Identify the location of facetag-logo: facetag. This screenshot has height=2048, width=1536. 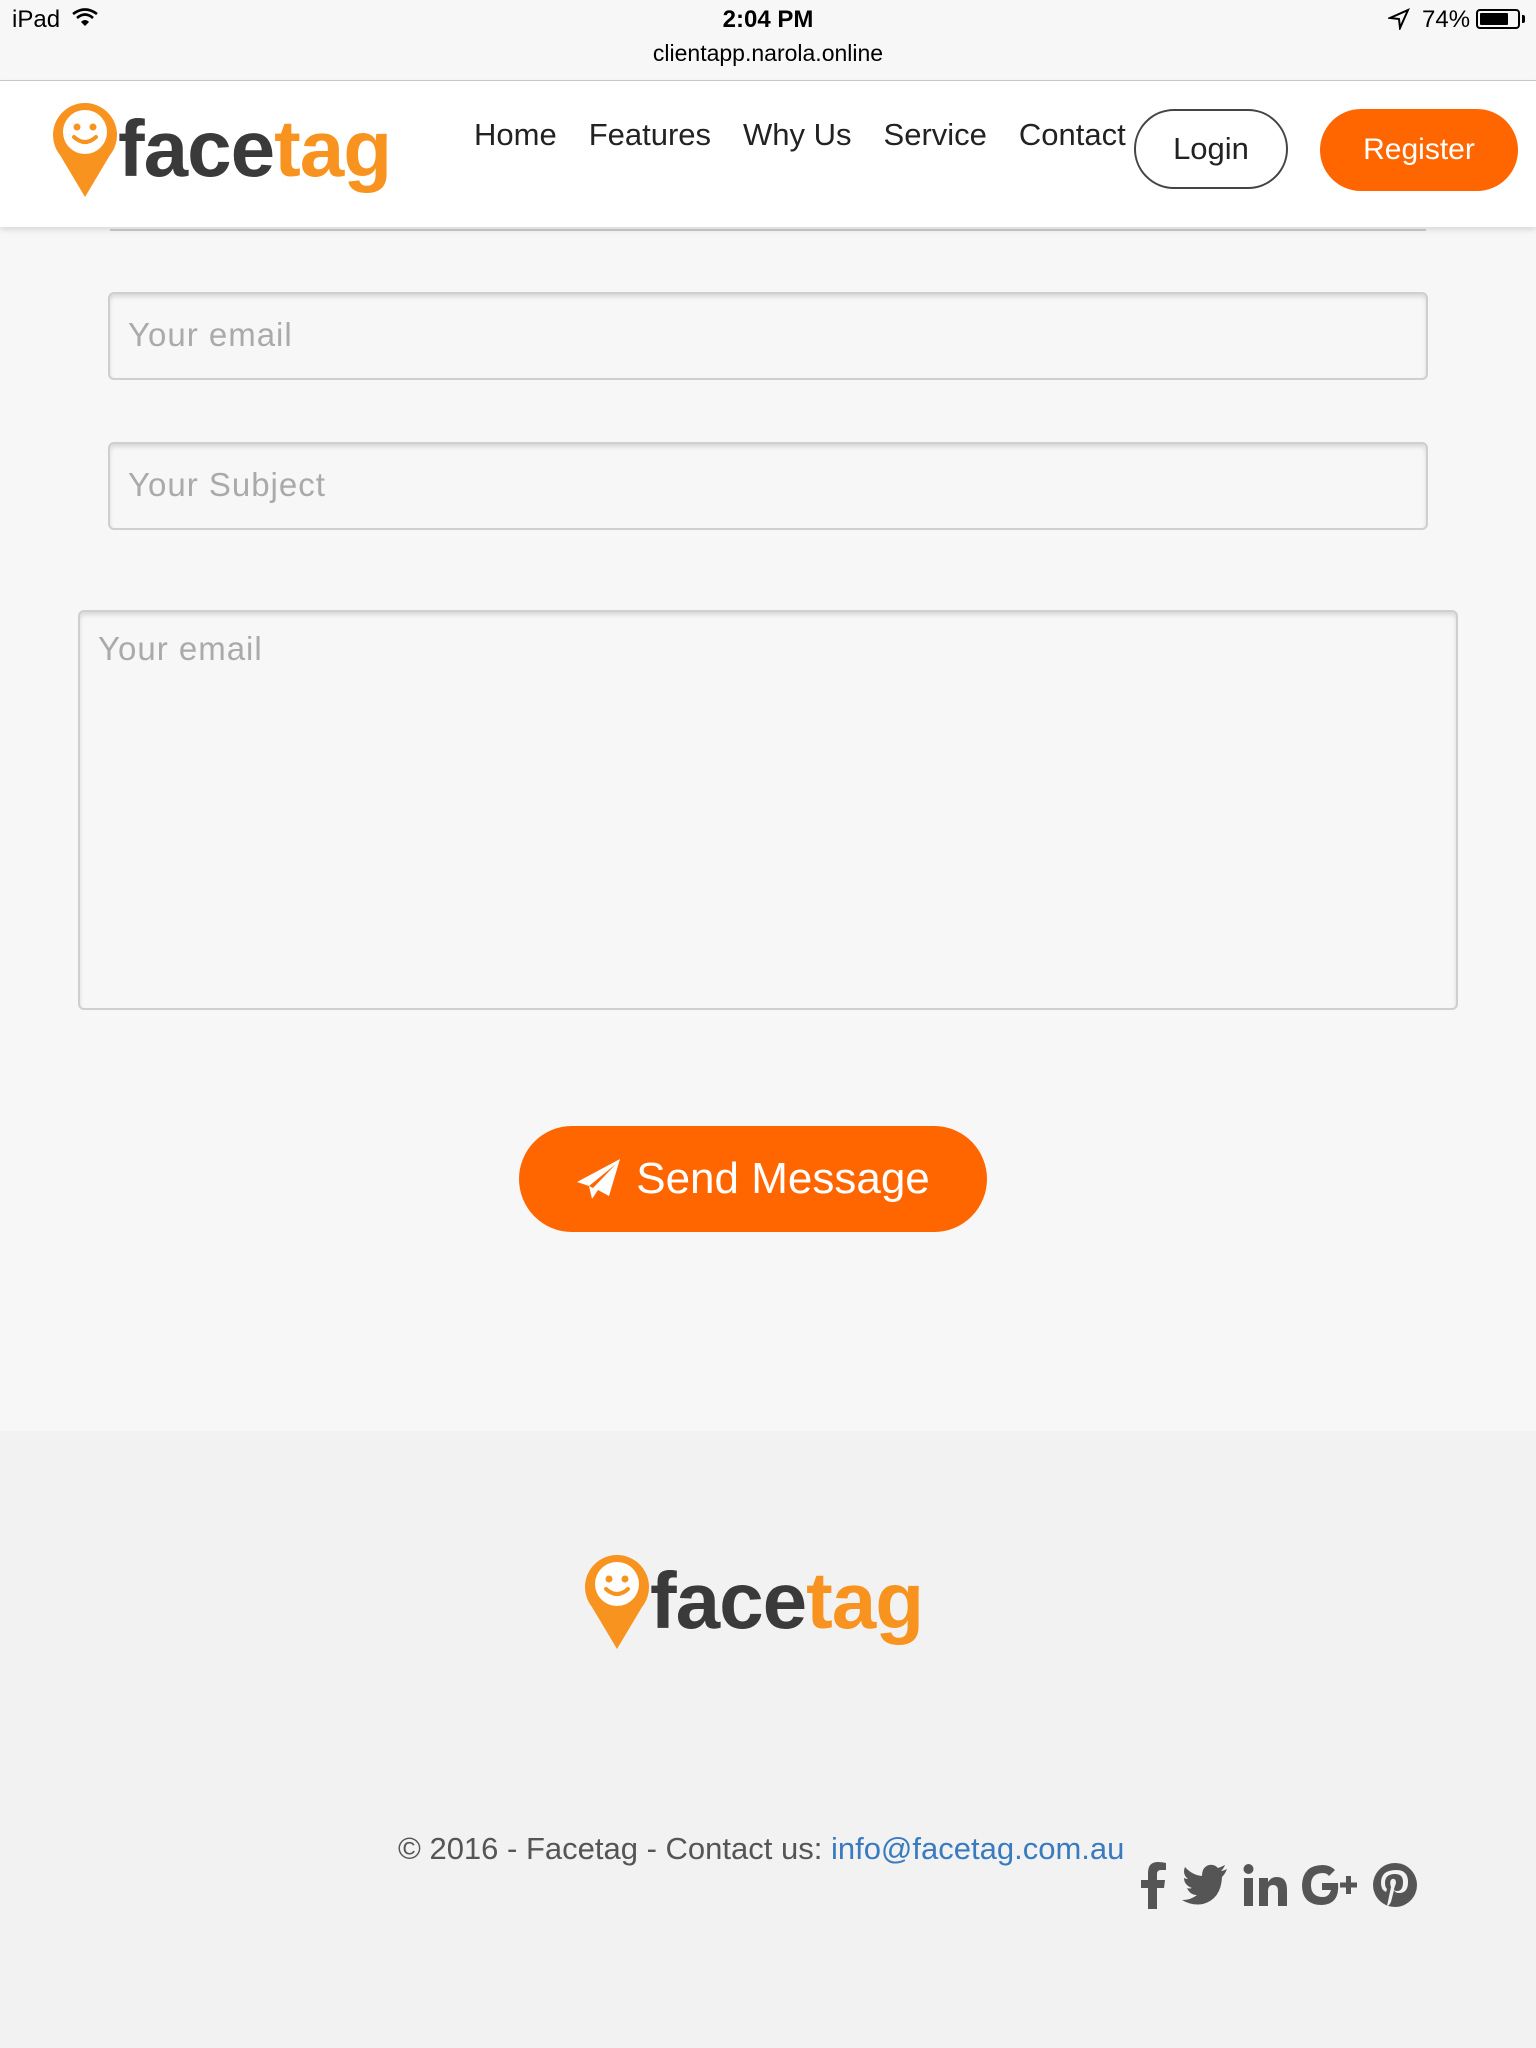
(240, 151).